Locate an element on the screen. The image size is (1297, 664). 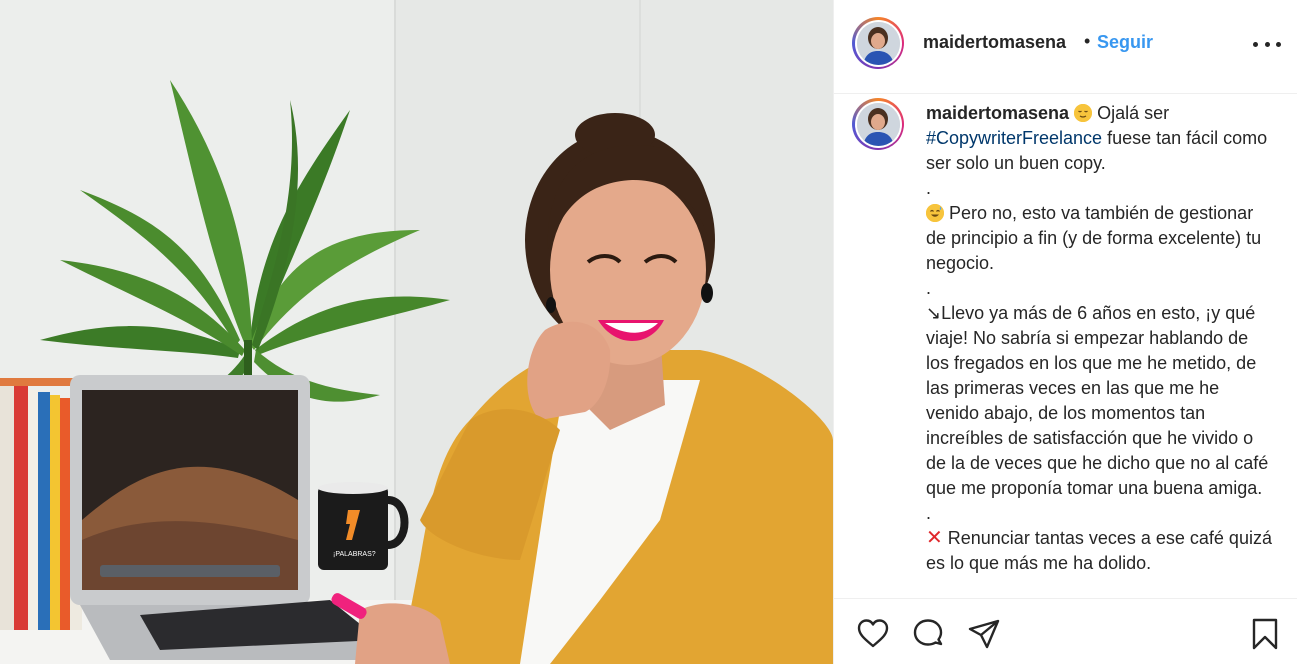
post-header: maidertomasena • Seguir is located at coordinates (1065, 47).